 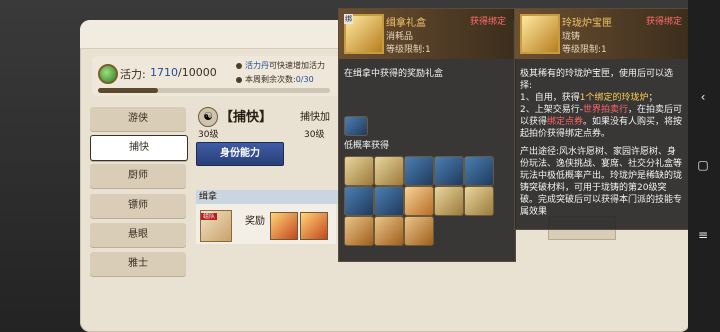 What do you see at coordinates (108, 74) in the screenshot?
I see `vigor-icon` at bounding box center [108, 74].